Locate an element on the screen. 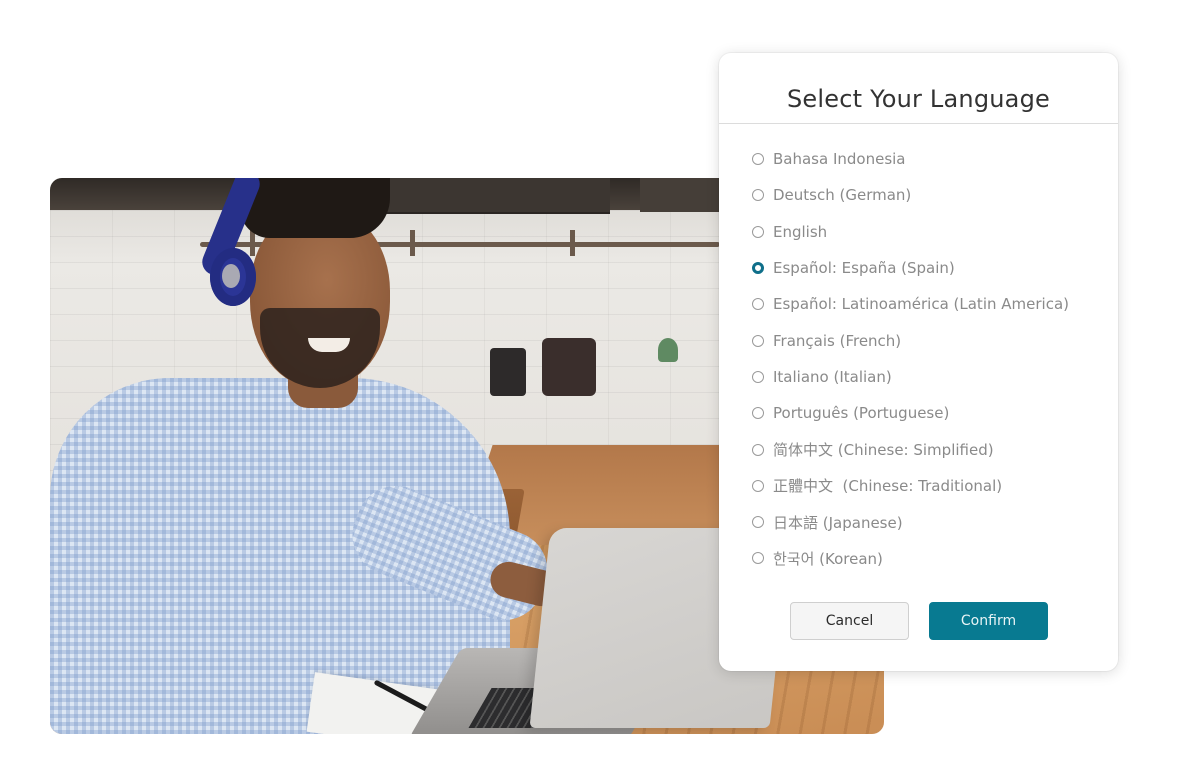 Image resolution: width=1200 pixels, height=781 pixels. language-option-portugues: Português (Portuguese) is located at coordinates (910, 413).